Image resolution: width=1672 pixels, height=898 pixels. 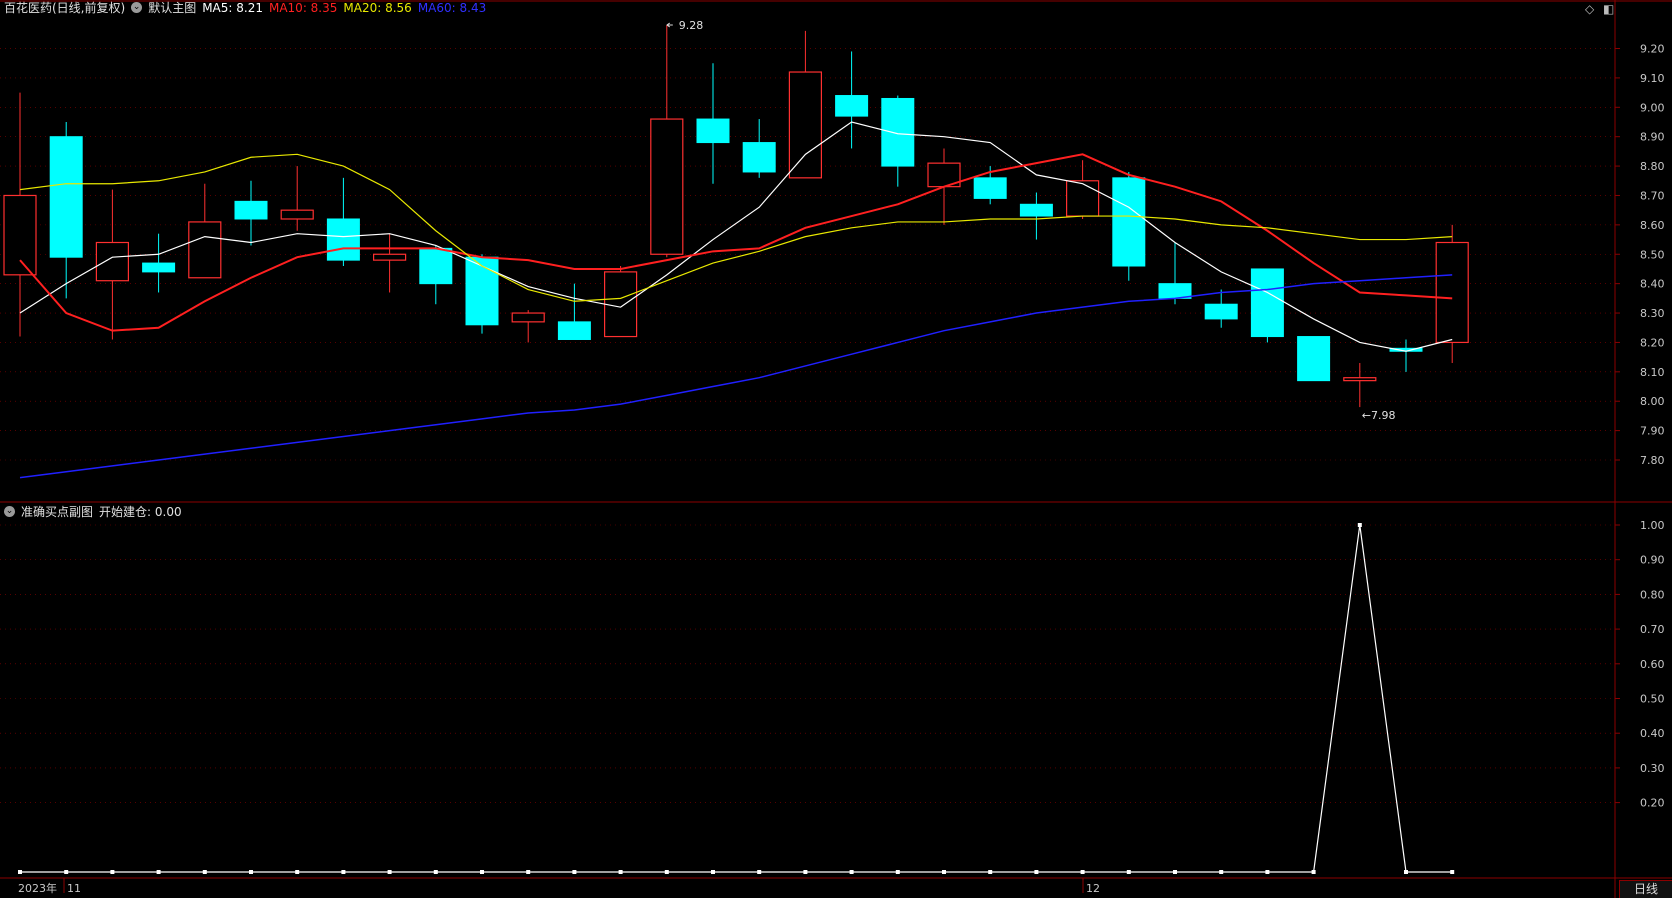 I want to click on y-tick-label: 8.80, so click(x=1652, y=166).